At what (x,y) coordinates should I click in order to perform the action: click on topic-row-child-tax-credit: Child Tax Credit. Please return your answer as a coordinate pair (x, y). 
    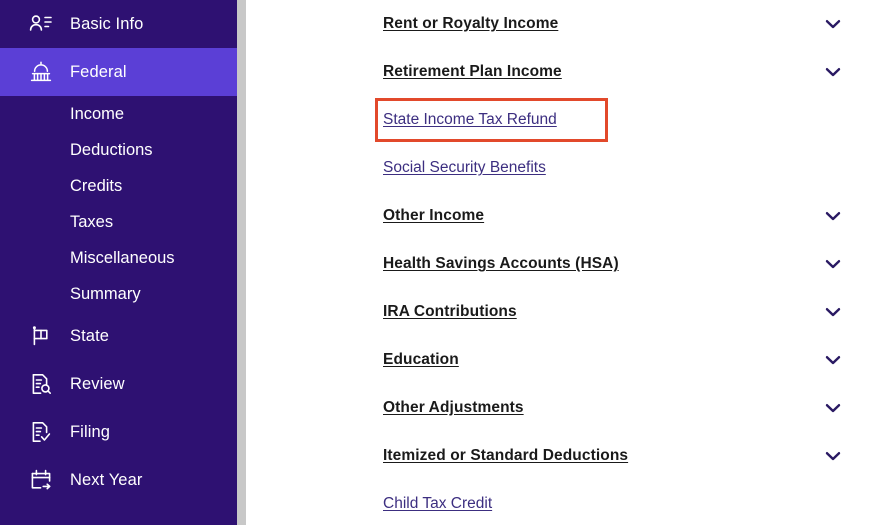
    Looking at the image, I should click on (567, 502).